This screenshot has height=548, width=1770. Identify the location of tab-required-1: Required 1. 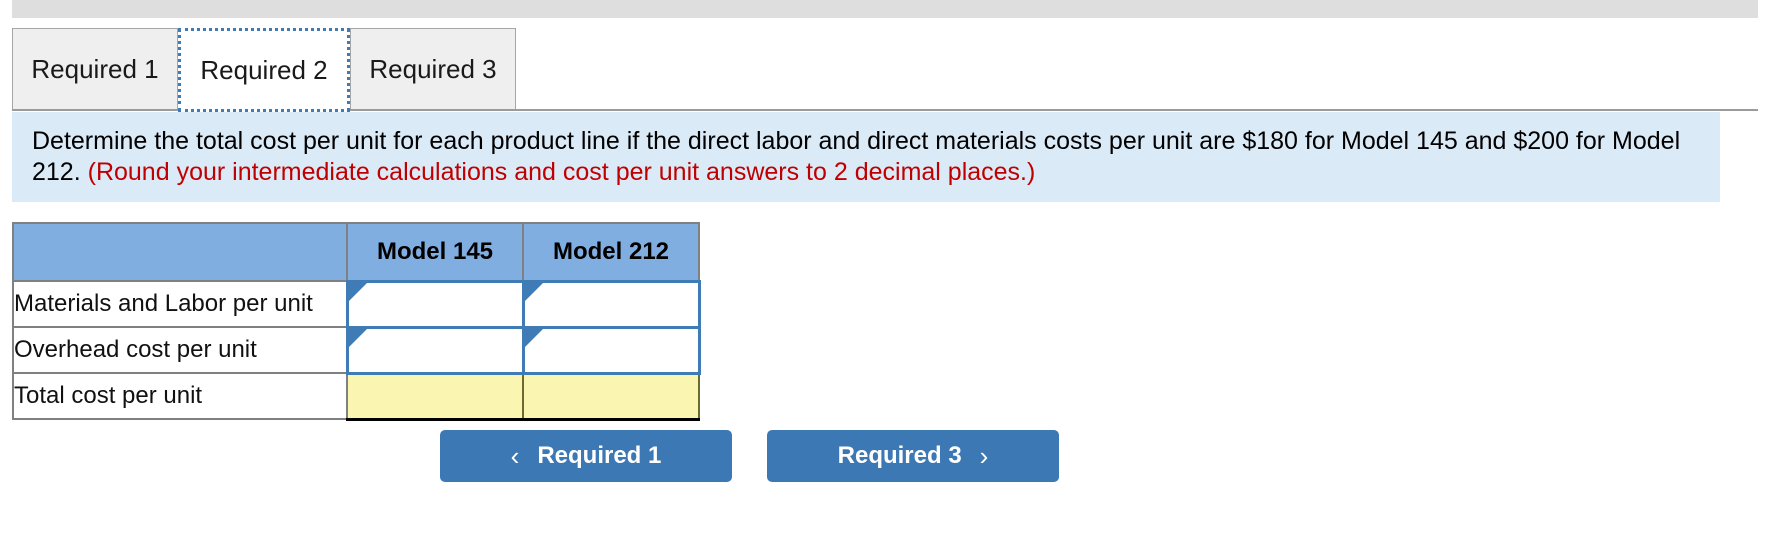
(95, 68).